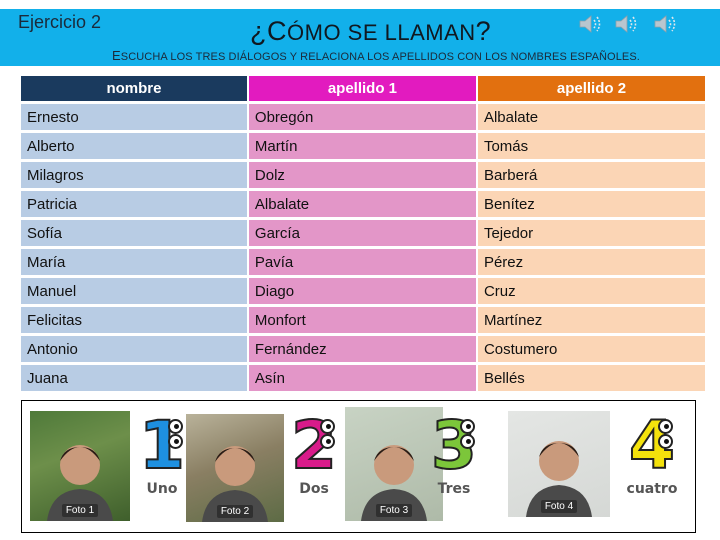  I want to click on person-photo: Foto 4, so click(559, 464).